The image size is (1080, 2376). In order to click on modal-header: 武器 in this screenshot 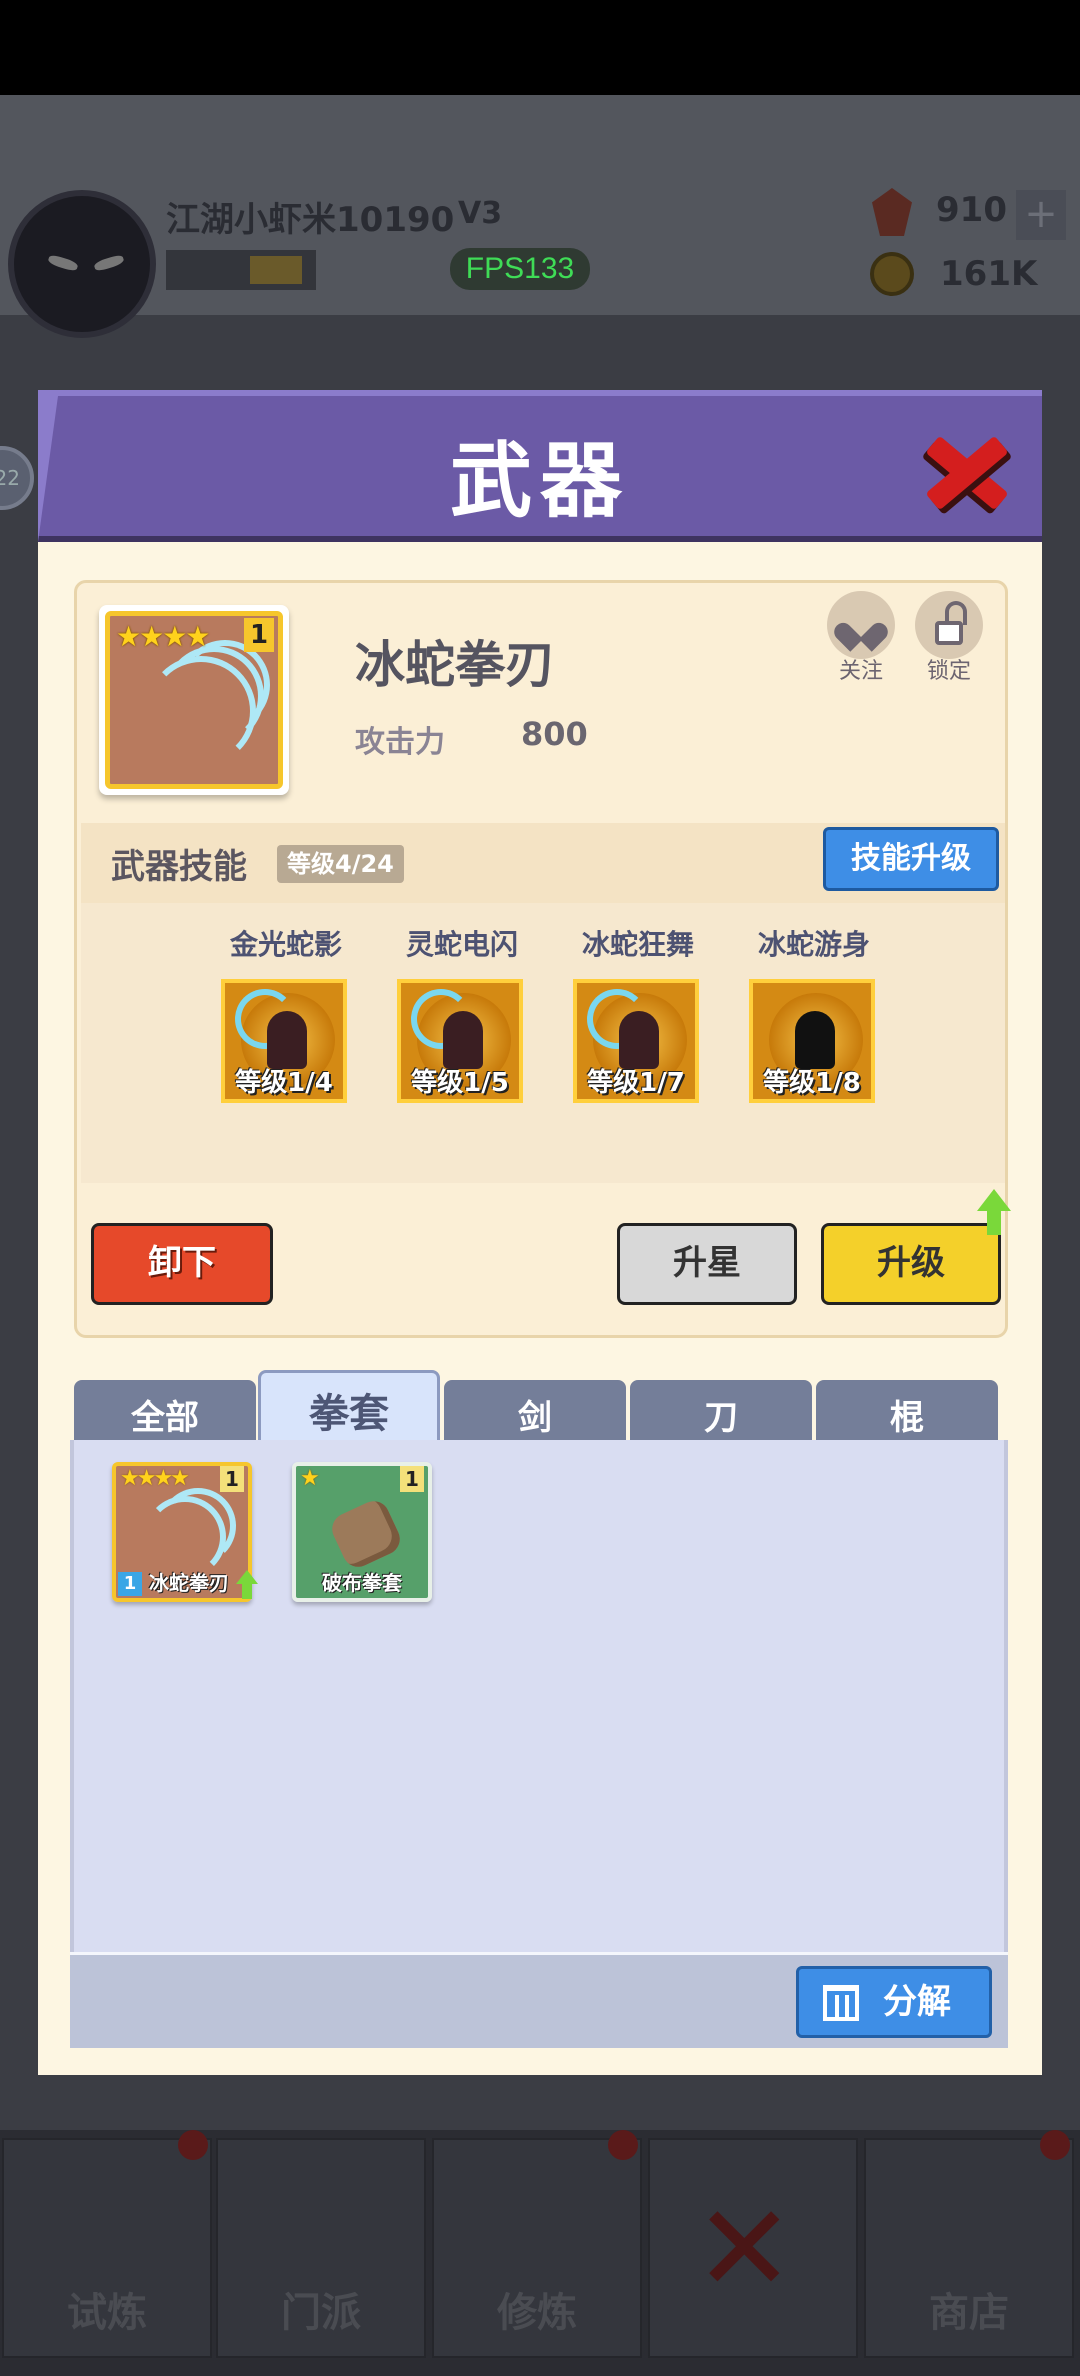, I will do `click(540, 466)`.